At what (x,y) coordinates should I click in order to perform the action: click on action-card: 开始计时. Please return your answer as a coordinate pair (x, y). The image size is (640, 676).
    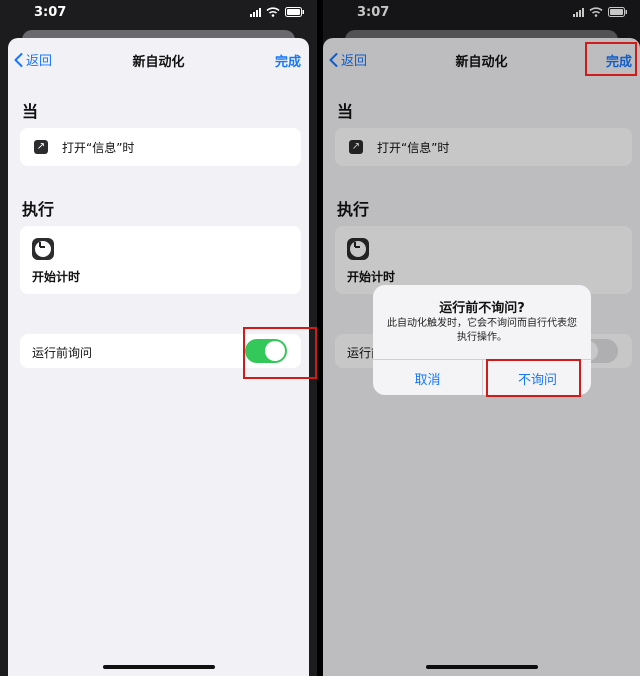
    Looking at the image, I should click on (160, 260).